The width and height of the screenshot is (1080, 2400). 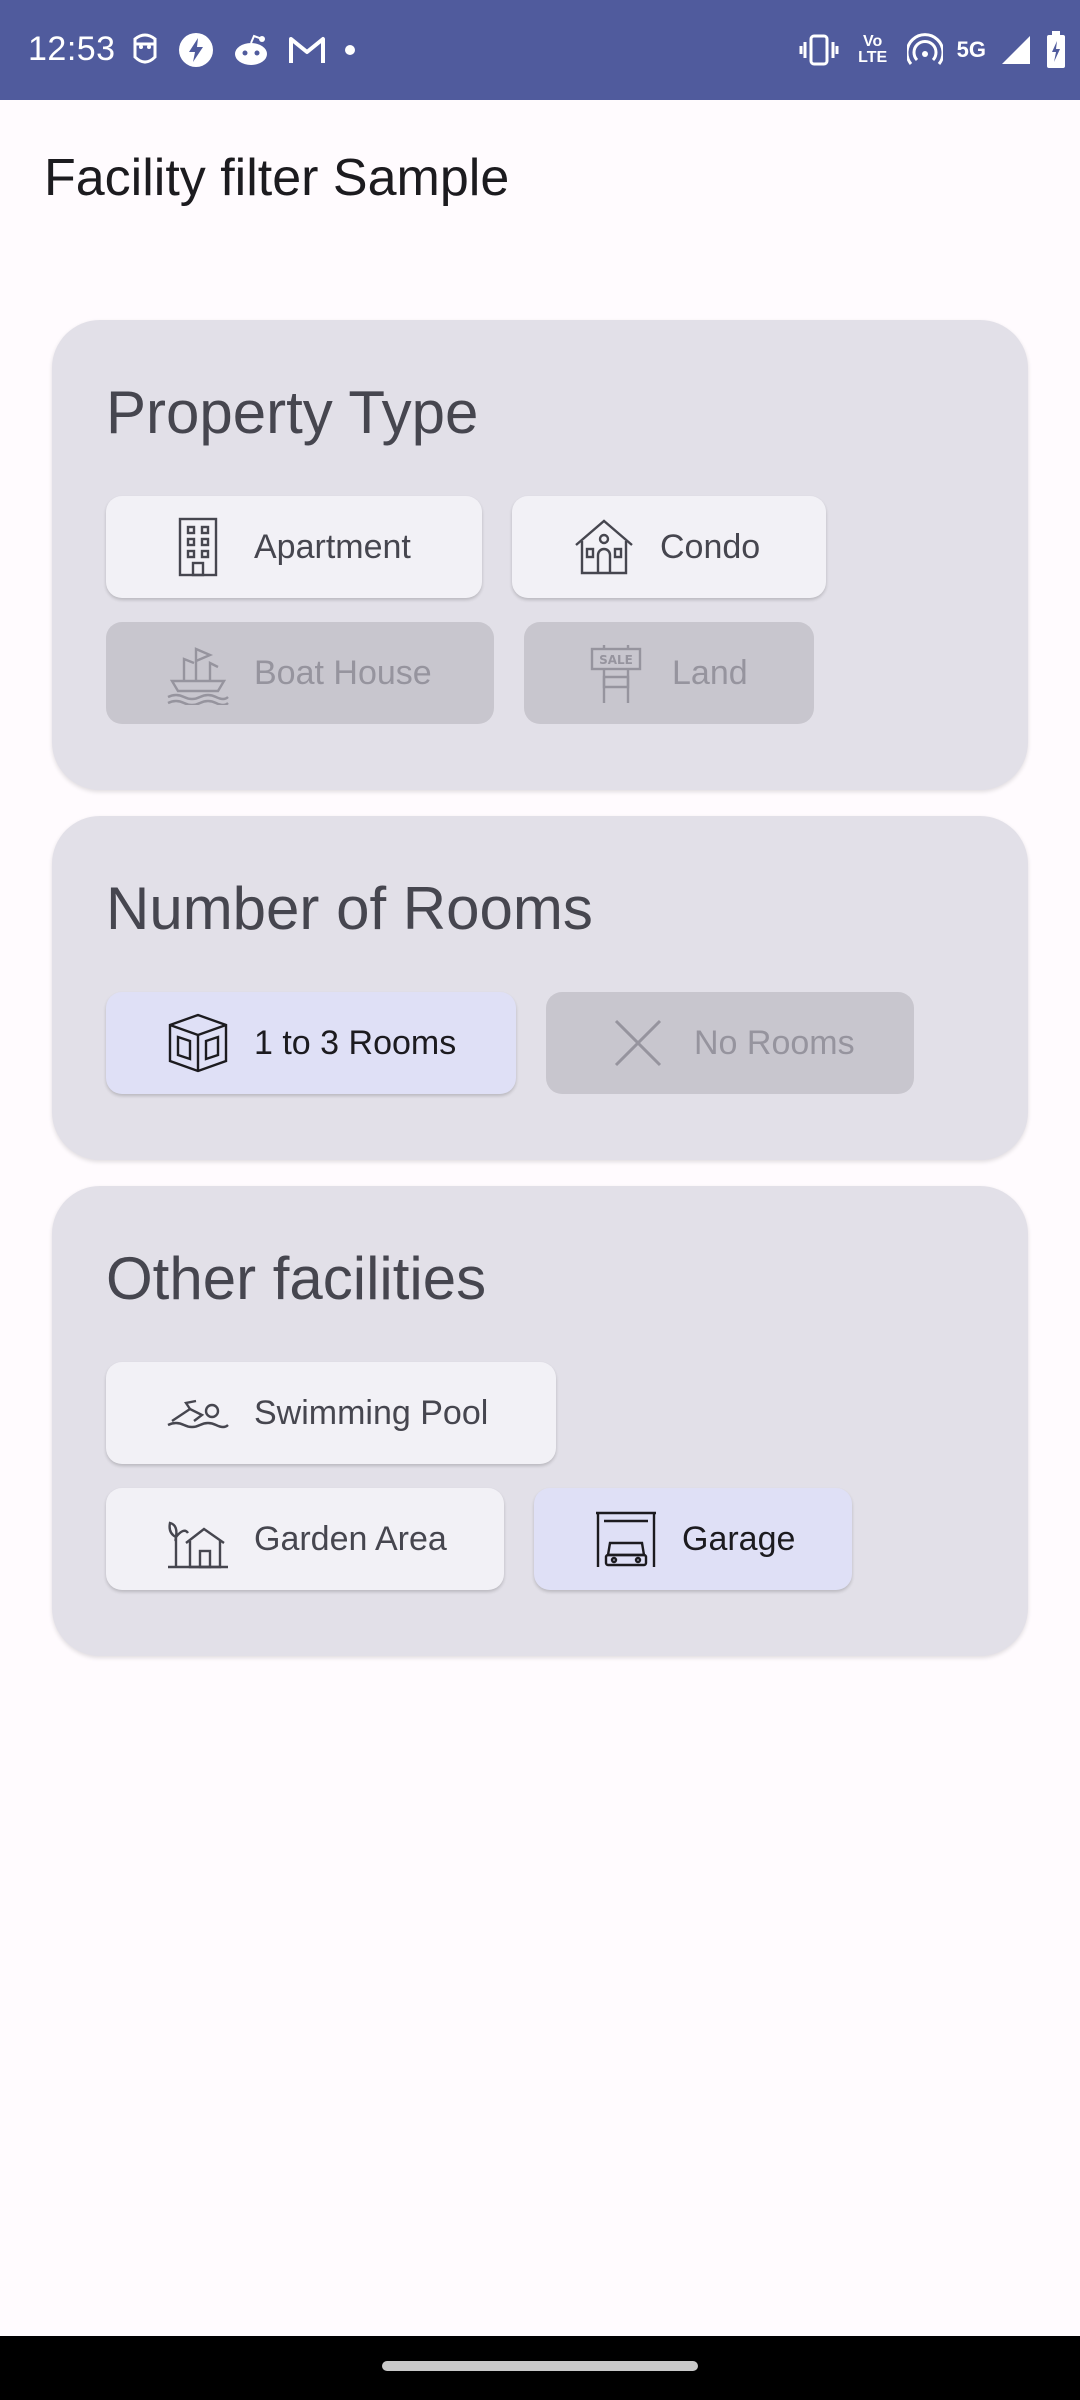 I want to click on room-cube-icon, so click(x=198, y=1043).